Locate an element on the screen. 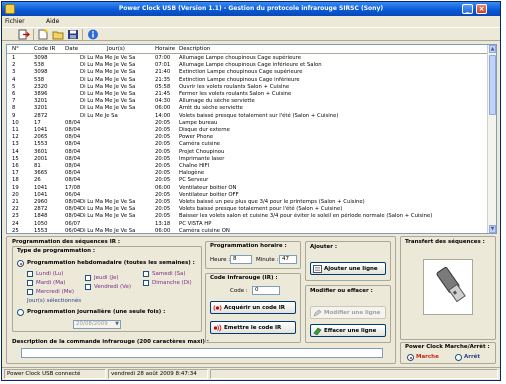 Image resolution: width=506 pixels, height=384 pixels. column-header: Horaire is located at coordinates (165, 49).